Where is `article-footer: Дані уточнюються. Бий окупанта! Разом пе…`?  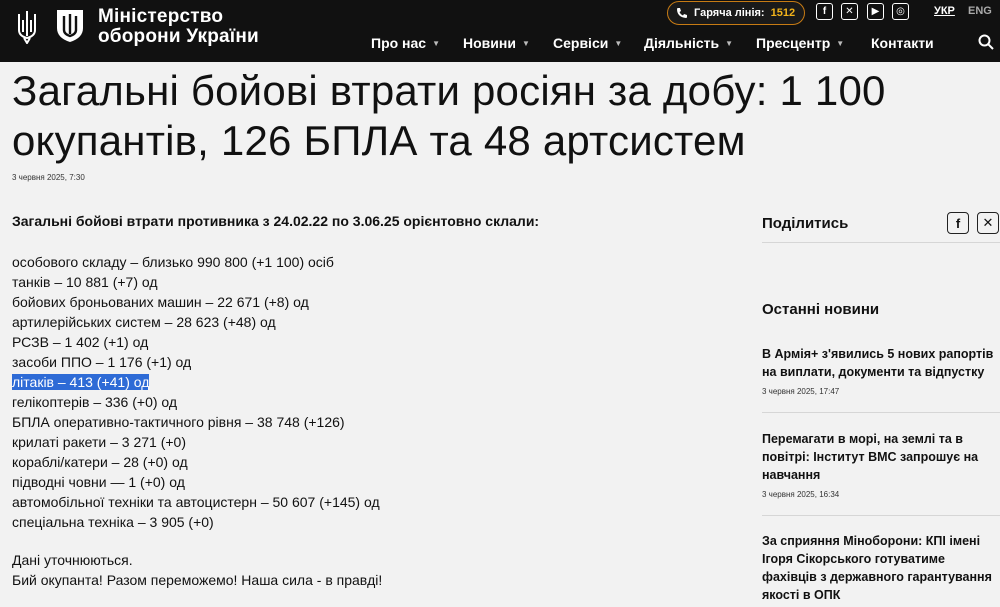
article-footer: Дані уточнюються. Бий окупанта! Разом пе… is located at coordinates (197, 570).